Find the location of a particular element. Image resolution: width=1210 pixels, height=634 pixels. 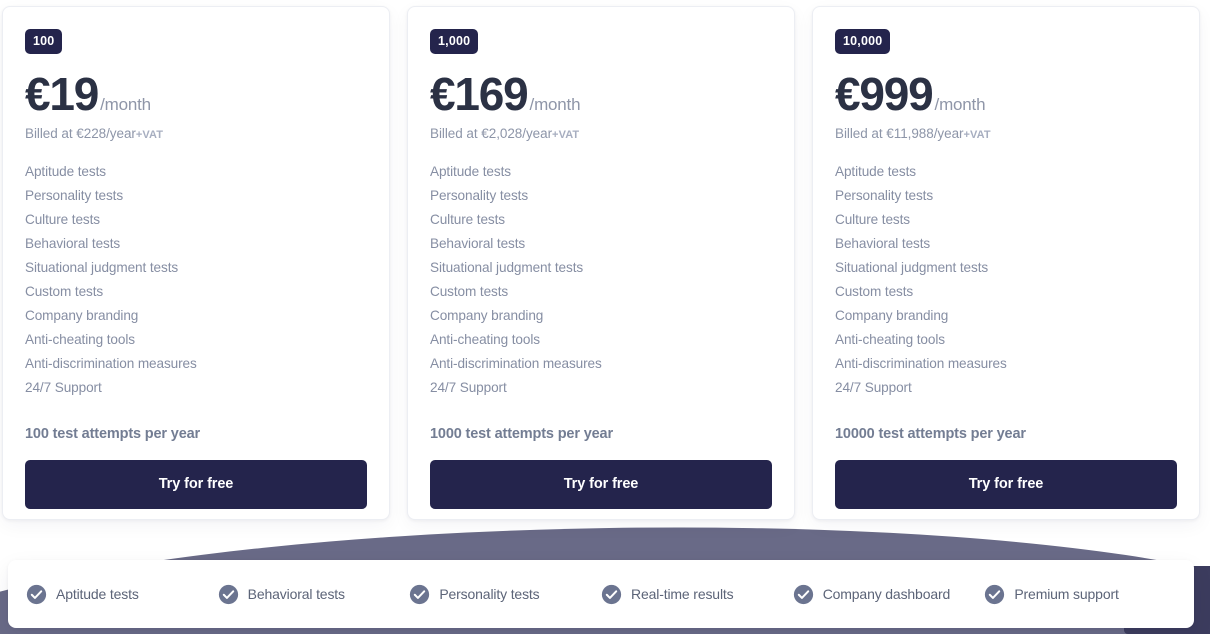

billed-amount-text: Billed at €228/year is located at coordinates (80, 133).